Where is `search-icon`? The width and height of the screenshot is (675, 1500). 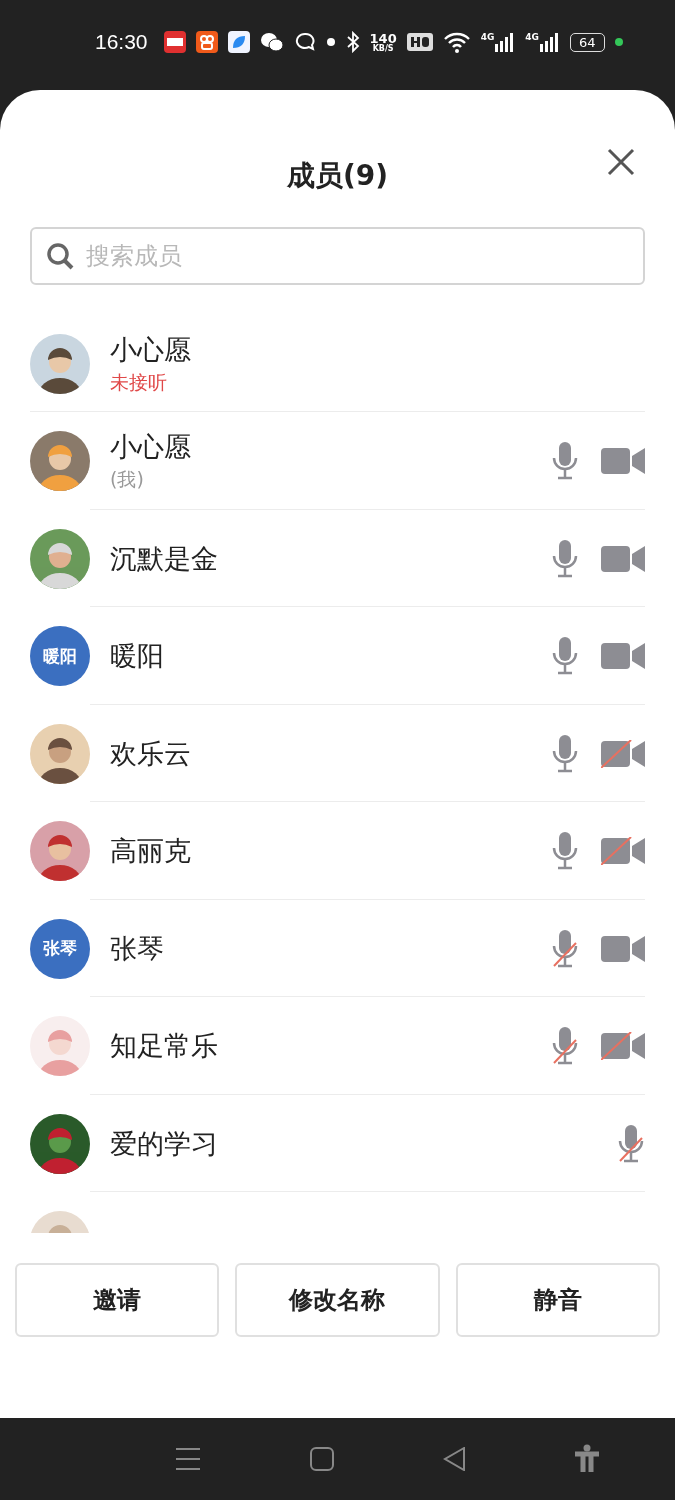
search-icon is located at coordinates (60, 255).